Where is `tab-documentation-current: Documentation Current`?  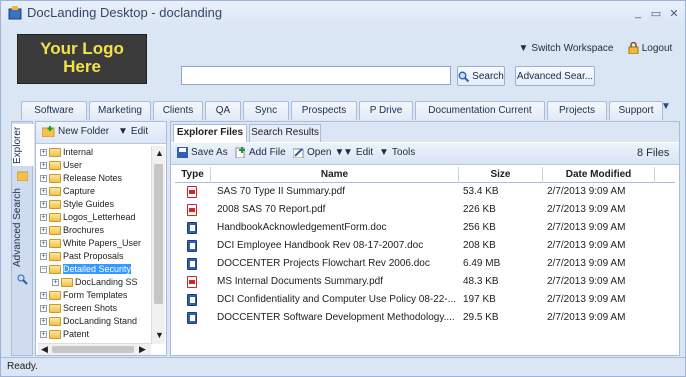
tab-documentation-current: Documentation Current is located at coordinates (480, 110).